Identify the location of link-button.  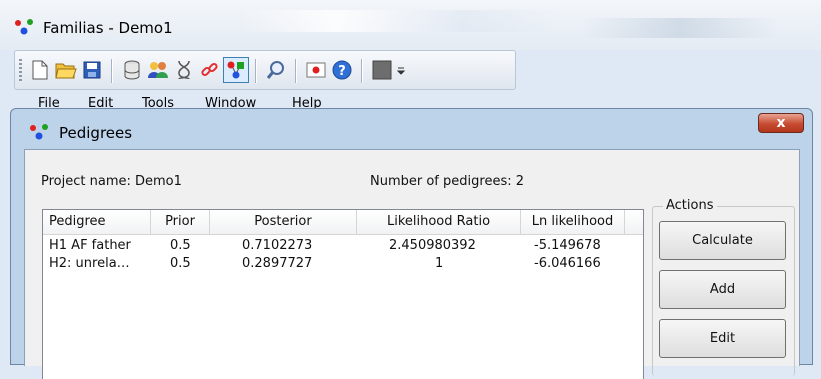
(210, 70).